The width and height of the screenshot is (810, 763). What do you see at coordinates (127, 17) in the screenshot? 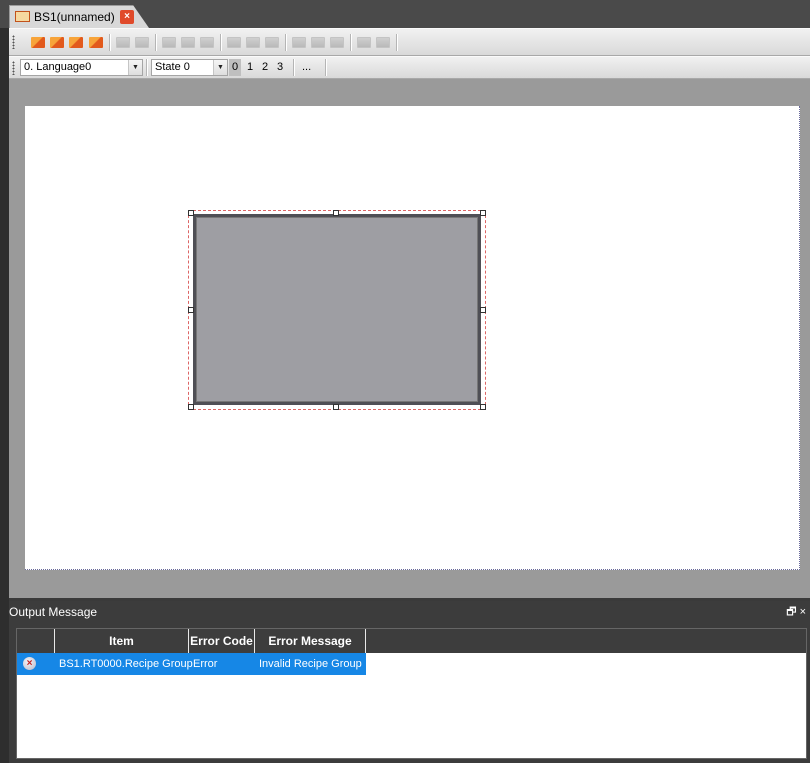
I see `close-icon: ×` at bounding box center [127, 17].